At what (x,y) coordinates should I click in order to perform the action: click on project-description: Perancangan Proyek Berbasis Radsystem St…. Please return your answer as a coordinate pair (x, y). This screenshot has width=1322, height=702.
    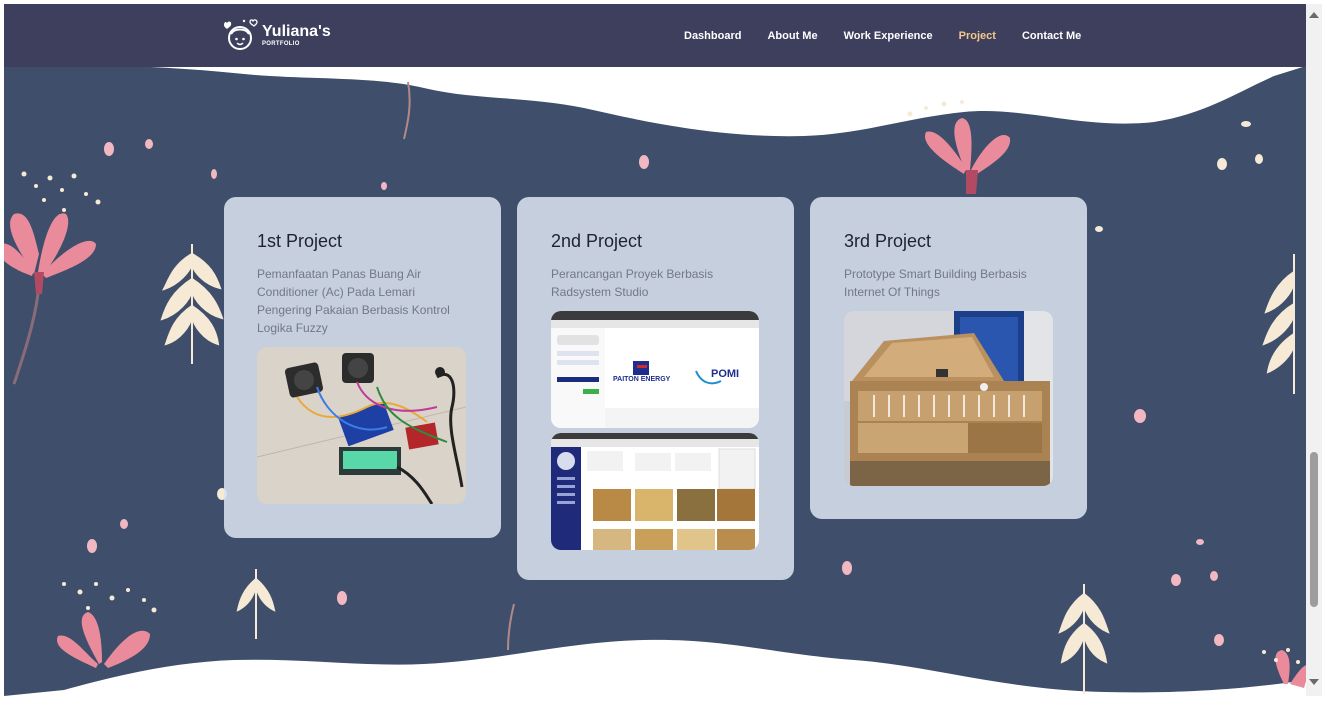
    Looking at the image, I should click on (632, 283).